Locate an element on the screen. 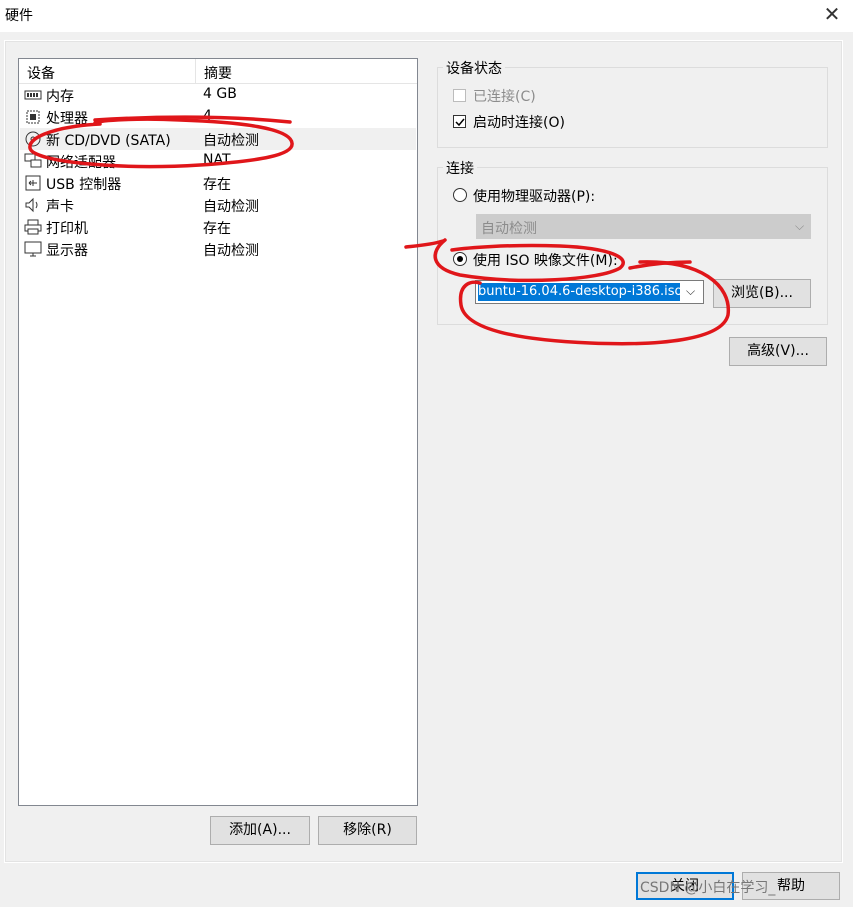  device-row-cd-dvd: 新 CD/DVD (SATA) 自动检测 is located at coordinates (218, 139).